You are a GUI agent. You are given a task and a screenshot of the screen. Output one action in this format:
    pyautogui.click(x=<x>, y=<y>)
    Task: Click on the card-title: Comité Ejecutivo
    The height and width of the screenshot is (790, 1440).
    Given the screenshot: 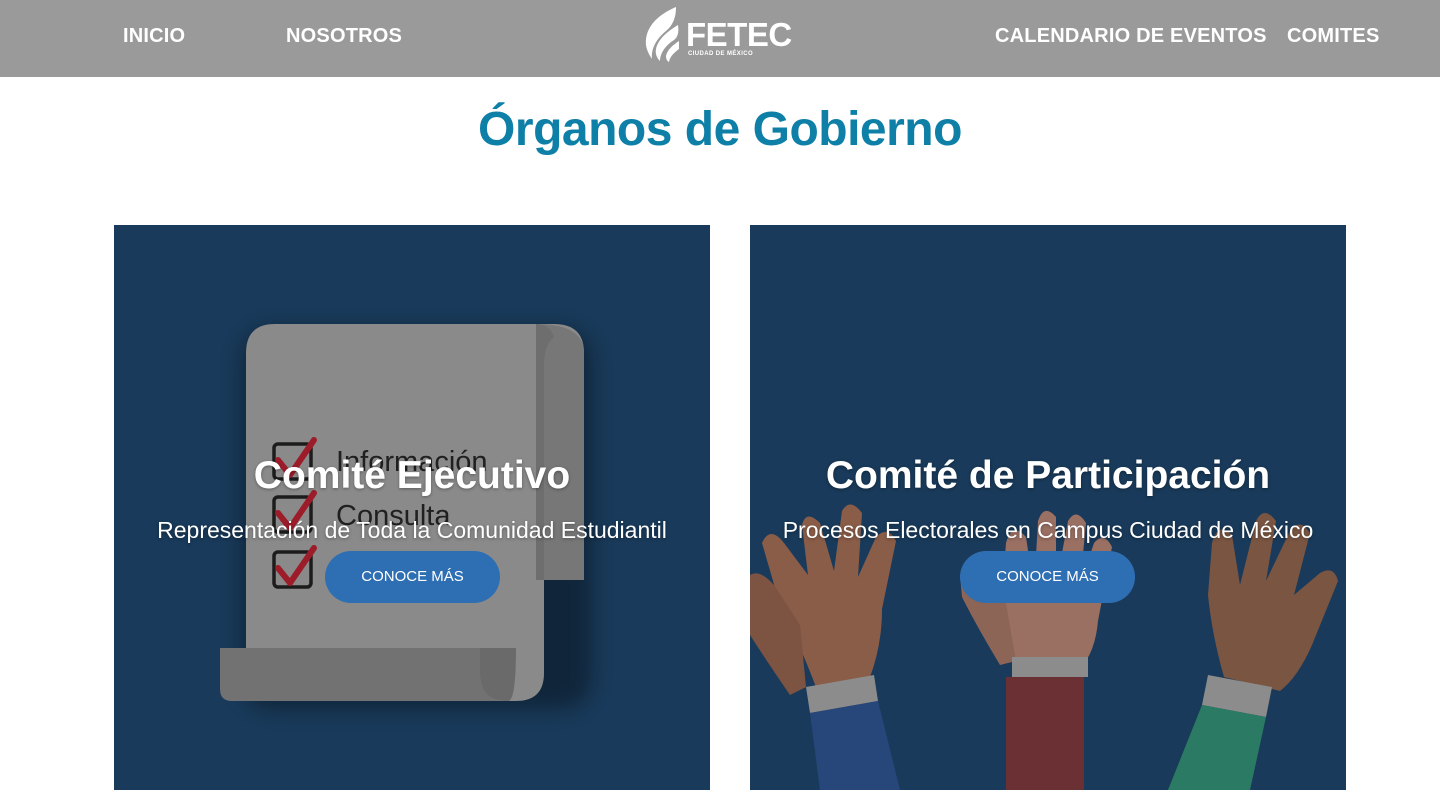 What is the action you would take?
    pyautogui.click(x=412, y=475)
    